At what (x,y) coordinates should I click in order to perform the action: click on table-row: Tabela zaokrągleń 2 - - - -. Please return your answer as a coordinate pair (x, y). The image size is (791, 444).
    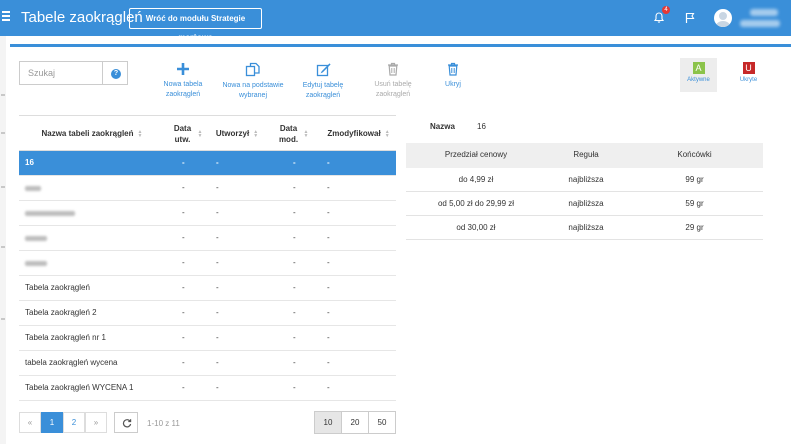
    Looking at the image, I should click on (207, 313).